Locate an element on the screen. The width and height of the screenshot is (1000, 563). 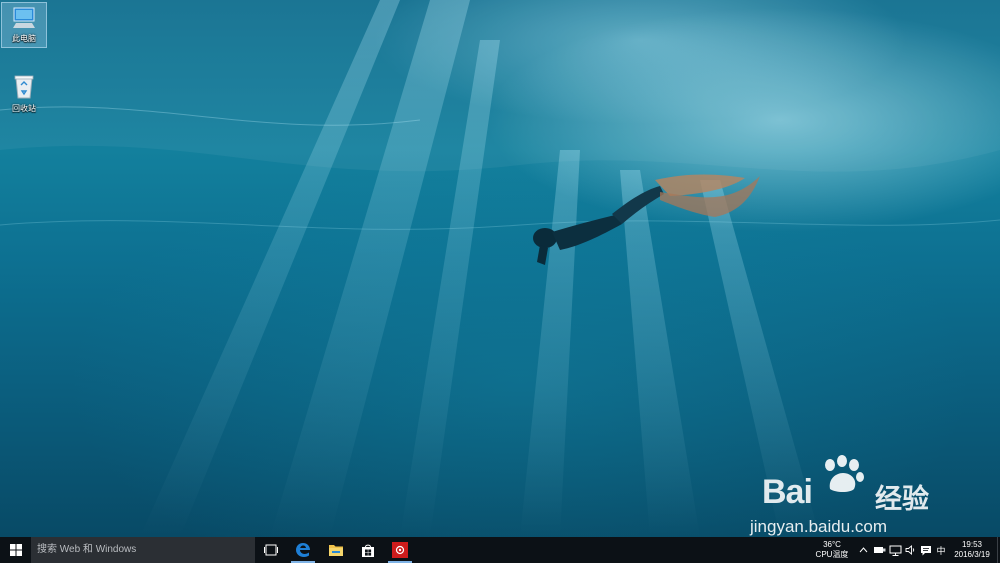
windows-logo-icon is located at coordinates (15, 550).